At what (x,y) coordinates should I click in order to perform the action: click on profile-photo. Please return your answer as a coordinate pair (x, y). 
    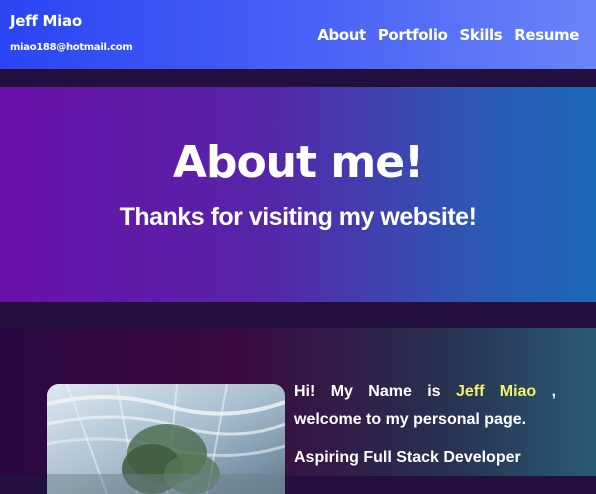
    Looking at the image, I should click on (166, 439).